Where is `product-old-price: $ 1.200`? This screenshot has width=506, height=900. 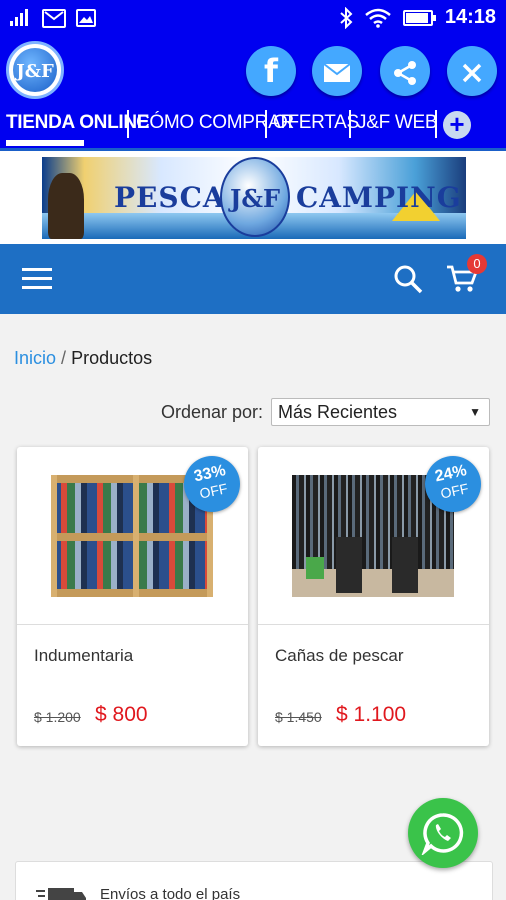
product-old-price: $ 1.200 is located at coordinates (57, 717).